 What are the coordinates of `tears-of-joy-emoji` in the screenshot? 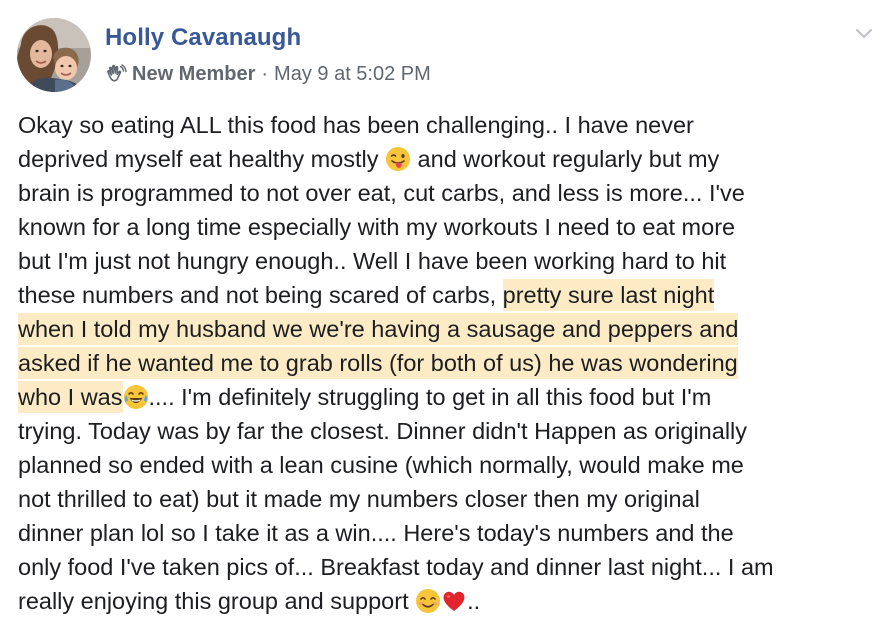 It's located at (135, 397).